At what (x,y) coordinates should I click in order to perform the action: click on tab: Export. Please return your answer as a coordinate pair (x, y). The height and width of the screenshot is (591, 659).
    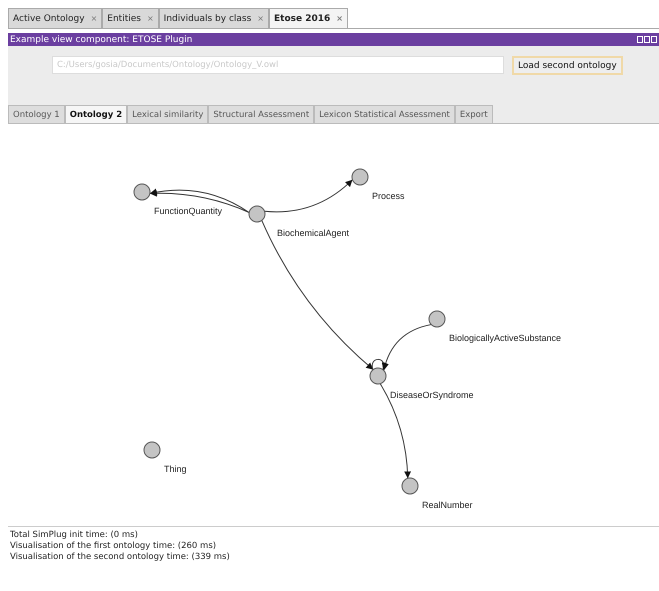
    Looking at the image, I should click on (473, 114).